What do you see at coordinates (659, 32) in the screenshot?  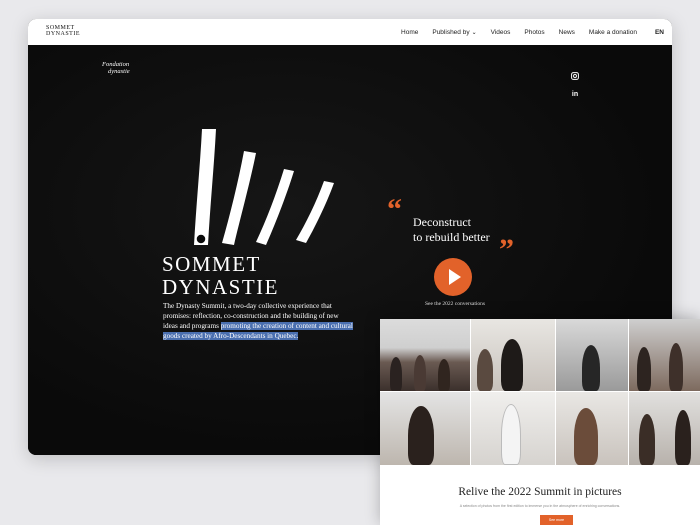 I see `language-switch: EN` at bounding box center [659, 32].